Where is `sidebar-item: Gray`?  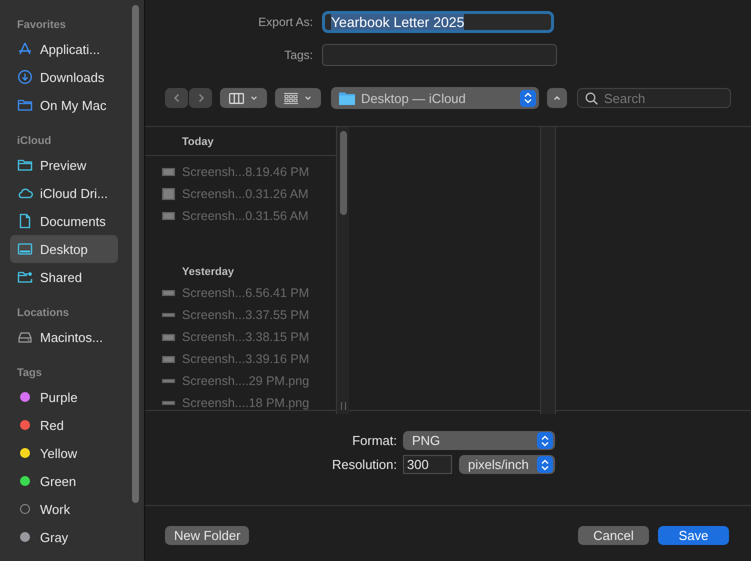 sidebar-item: Gray is located at coordinates (64, 537).